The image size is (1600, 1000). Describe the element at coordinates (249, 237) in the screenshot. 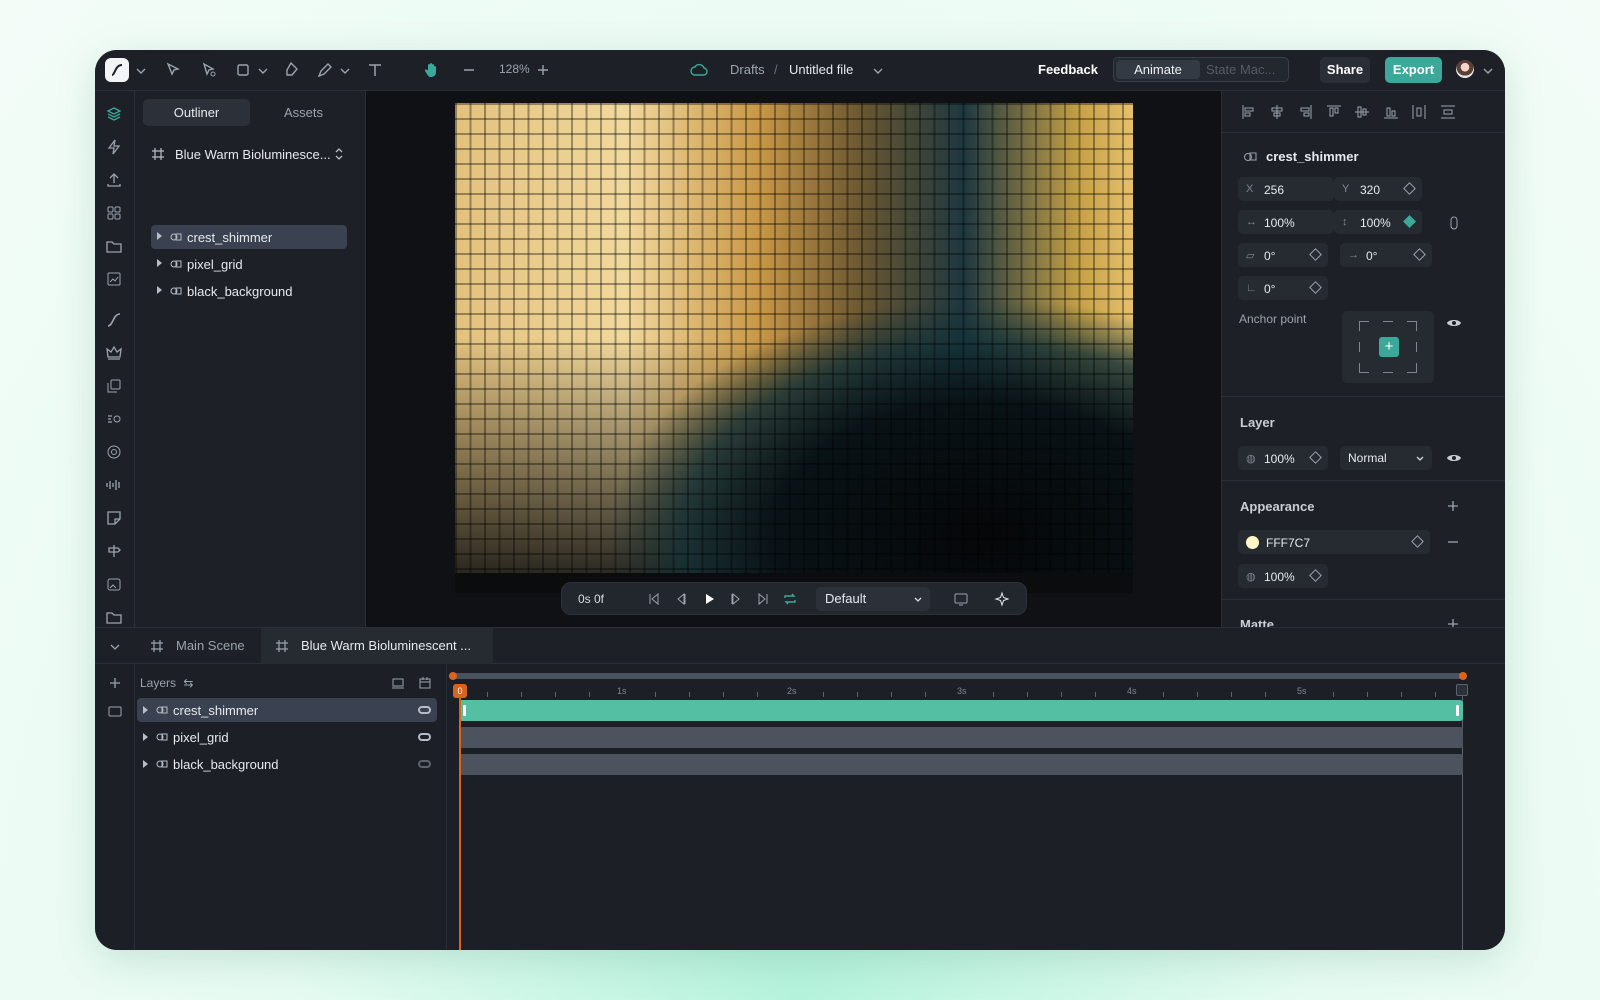

I see `outliner-item-crest-shimmer: crest_shimmer` at that location.